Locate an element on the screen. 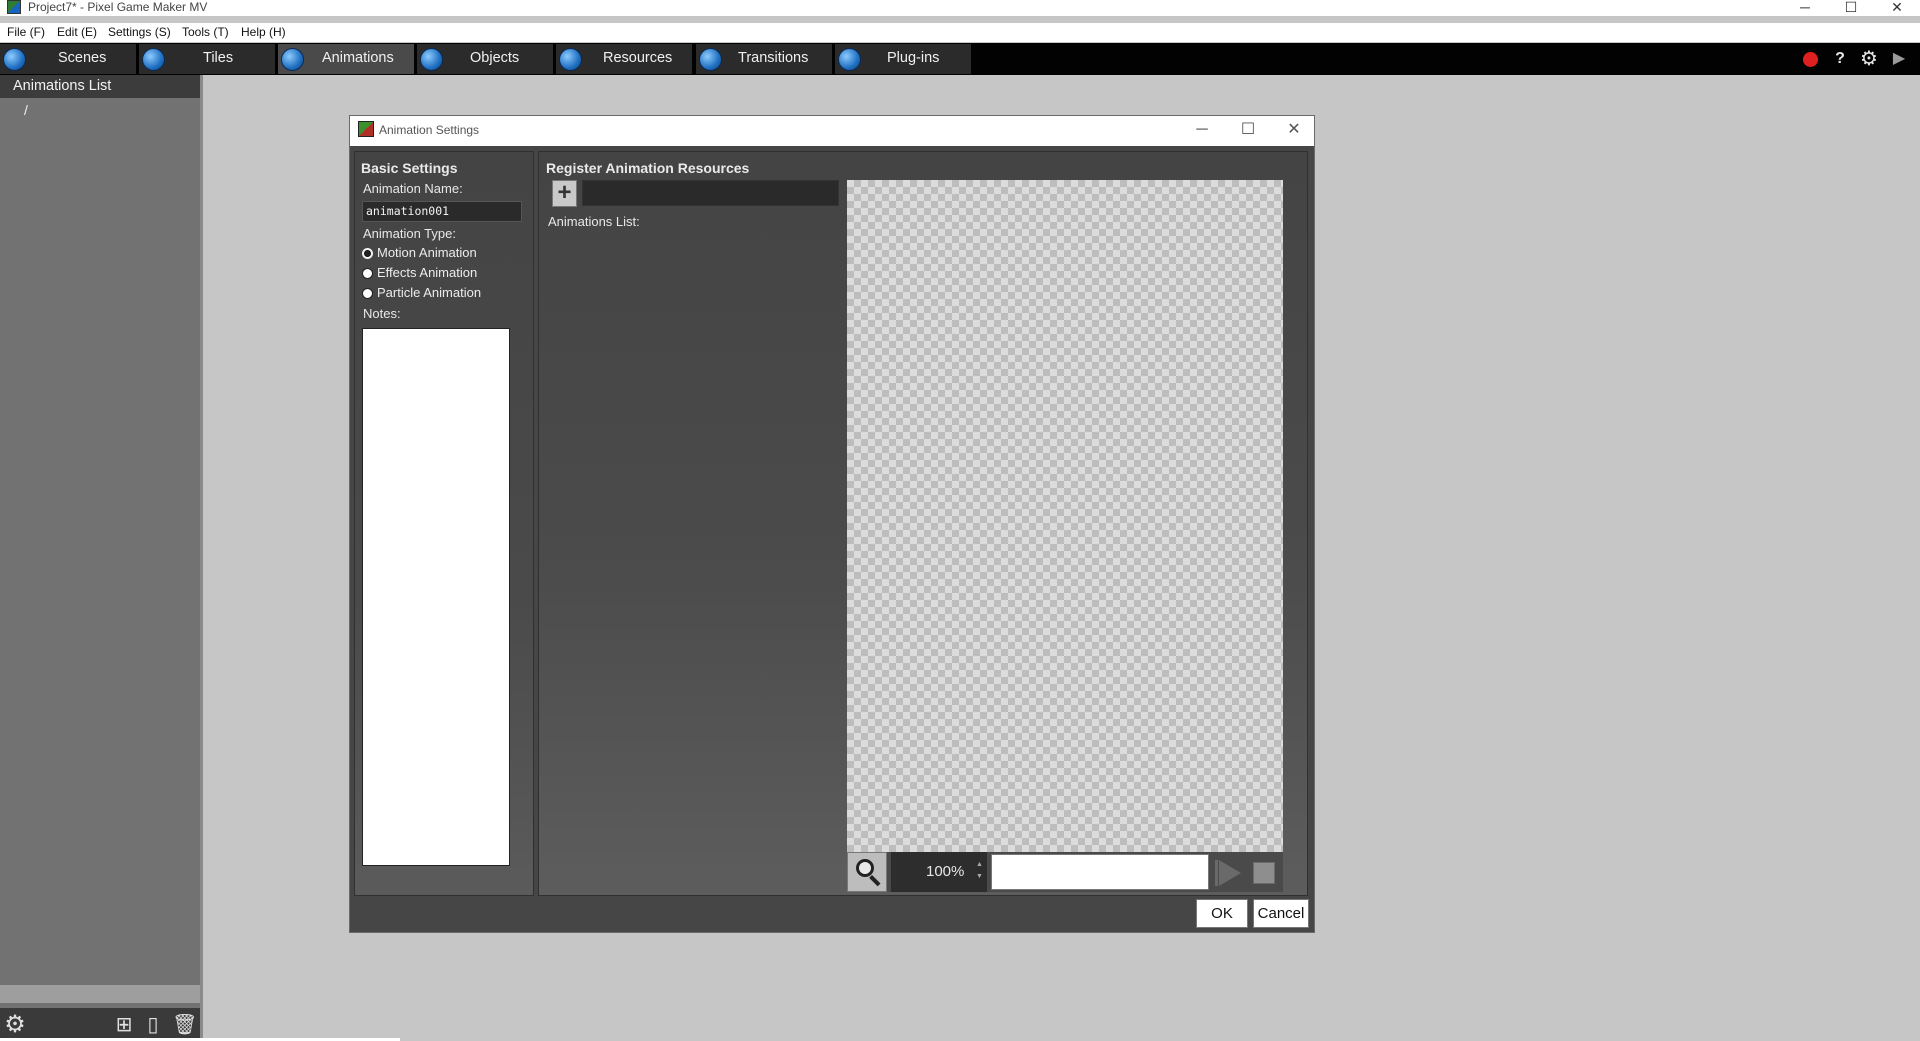  menu-edit: Edit (E) is located at coordinates (77, 32).